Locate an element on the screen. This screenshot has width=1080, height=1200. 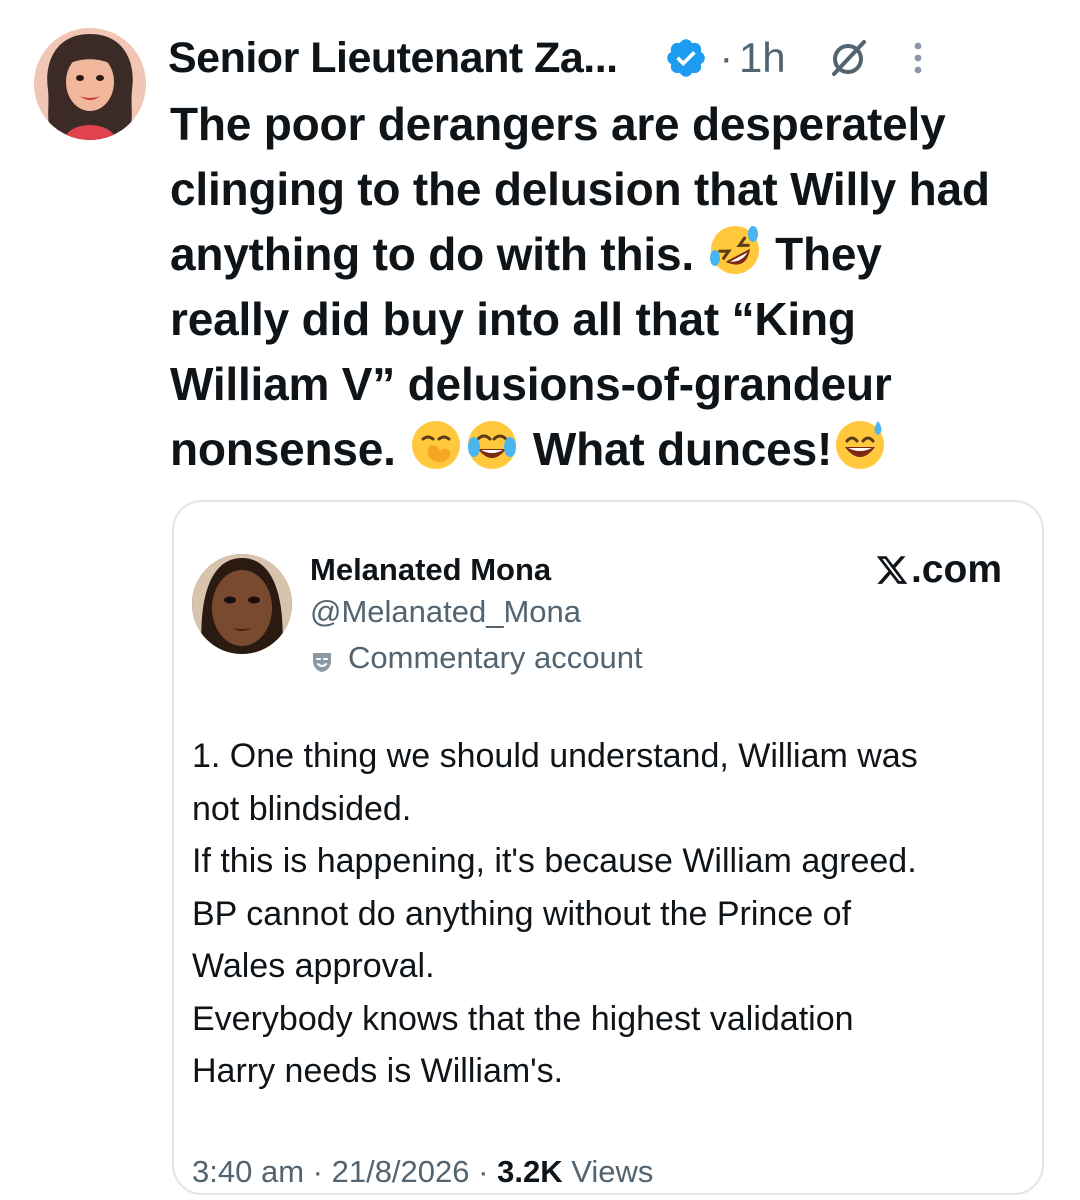
post-text-line: anything to do with this. They is located at coordinates (617, 254).